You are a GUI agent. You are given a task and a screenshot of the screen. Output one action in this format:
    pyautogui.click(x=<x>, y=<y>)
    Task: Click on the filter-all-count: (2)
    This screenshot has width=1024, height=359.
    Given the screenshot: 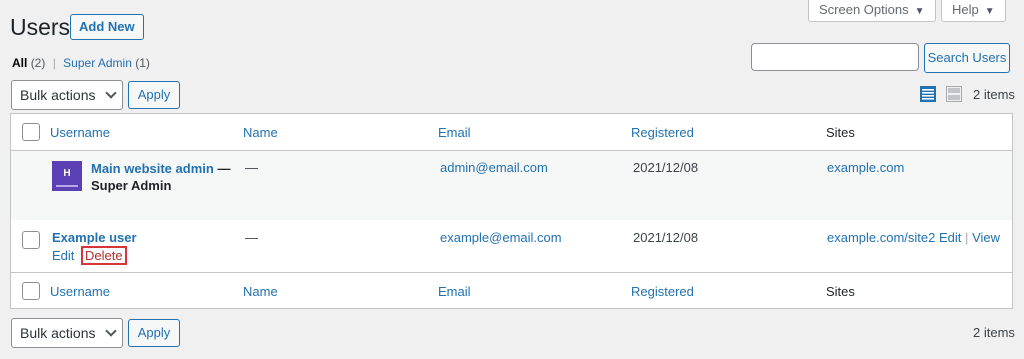 What is the action you would take?
    pyautogui.click(x=38, y=63)
    